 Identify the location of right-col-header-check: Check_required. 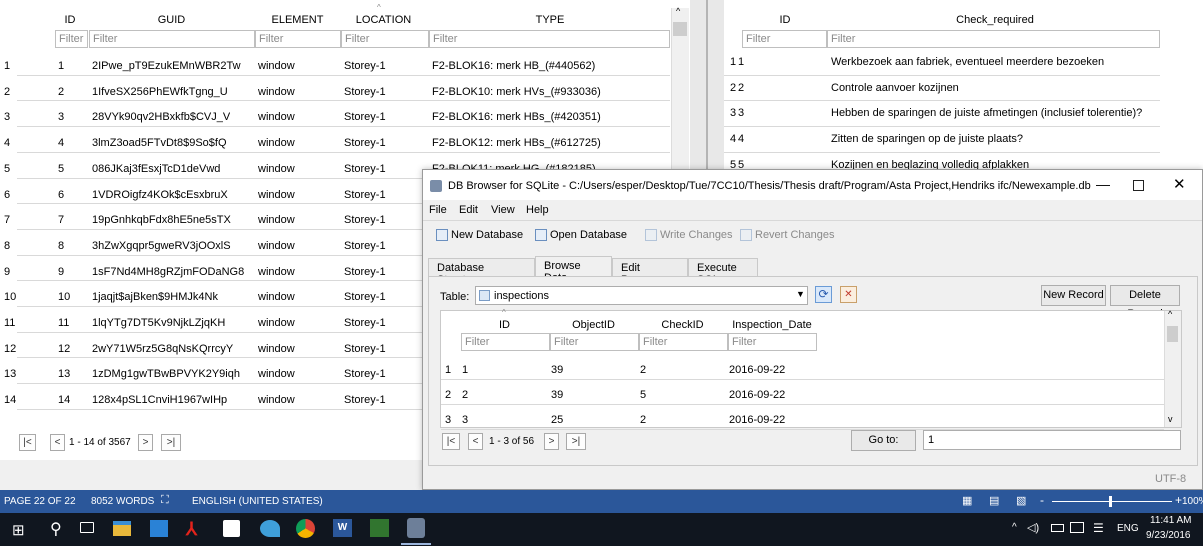
(995, 20).